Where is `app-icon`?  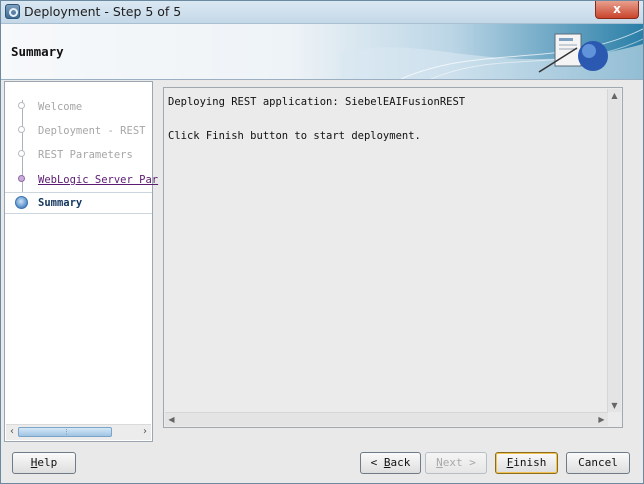
app-icon is located at coordinates (12, 11).